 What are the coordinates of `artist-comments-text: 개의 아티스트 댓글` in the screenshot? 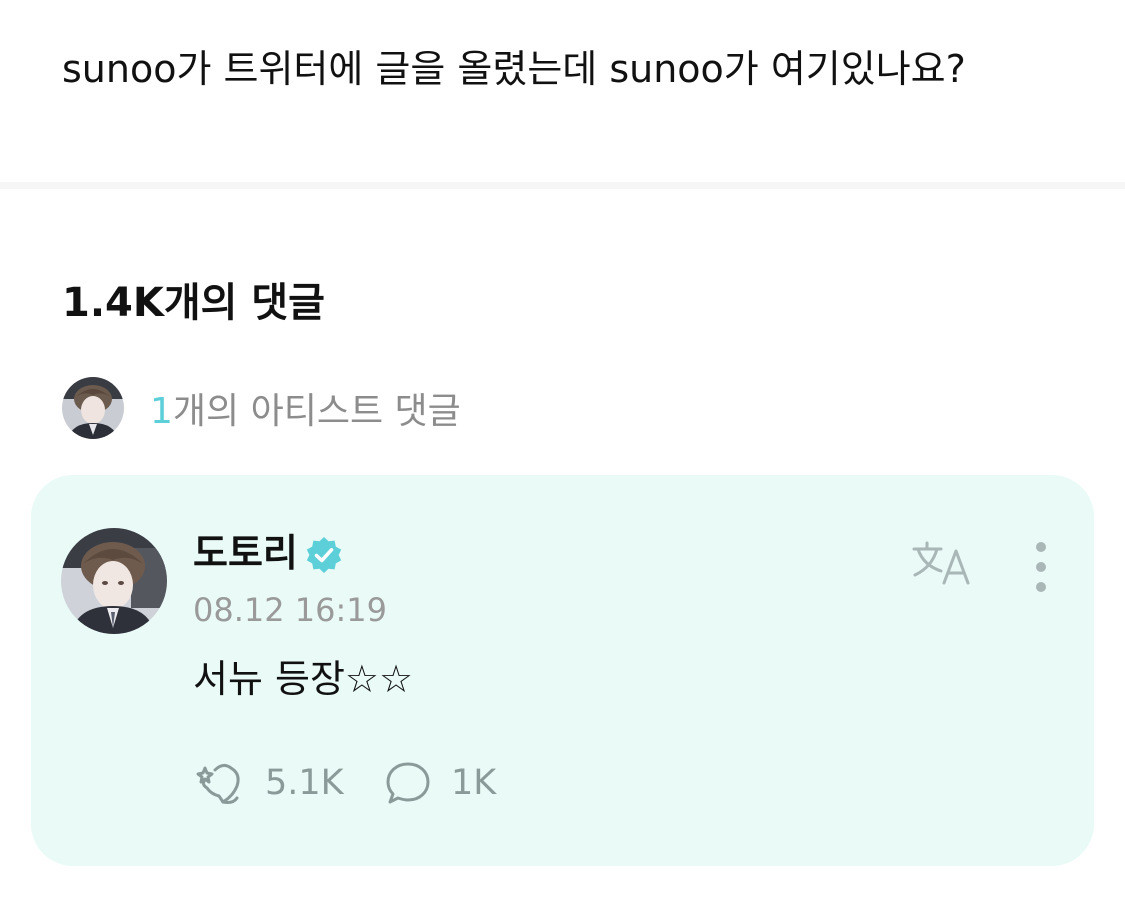 It's located at (316, 411).